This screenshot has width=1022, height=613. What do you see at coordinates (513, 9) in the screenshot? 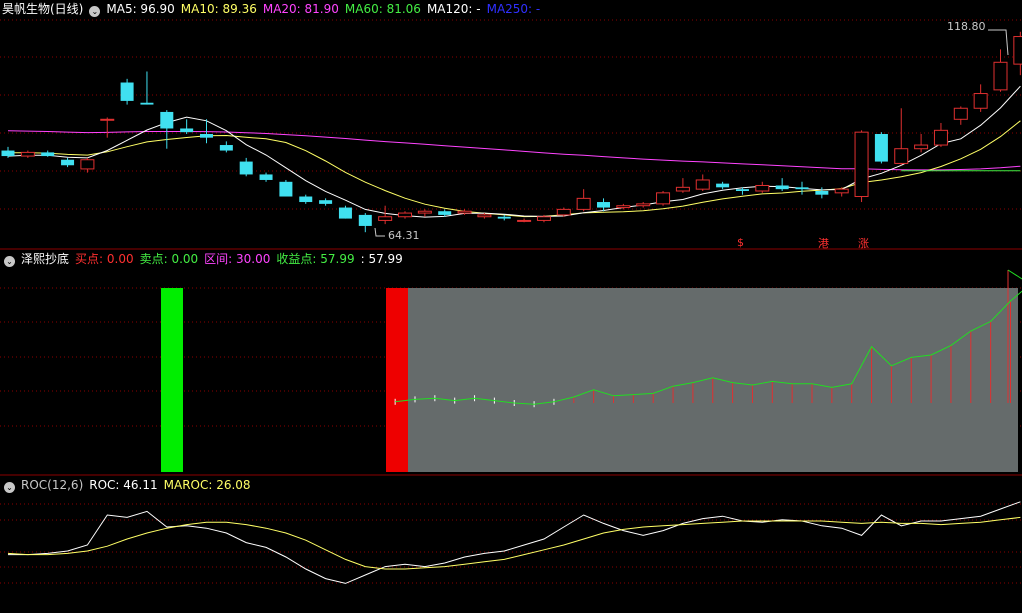
I see `ma250-label: MA250: -` at bounding box center [513, 9].